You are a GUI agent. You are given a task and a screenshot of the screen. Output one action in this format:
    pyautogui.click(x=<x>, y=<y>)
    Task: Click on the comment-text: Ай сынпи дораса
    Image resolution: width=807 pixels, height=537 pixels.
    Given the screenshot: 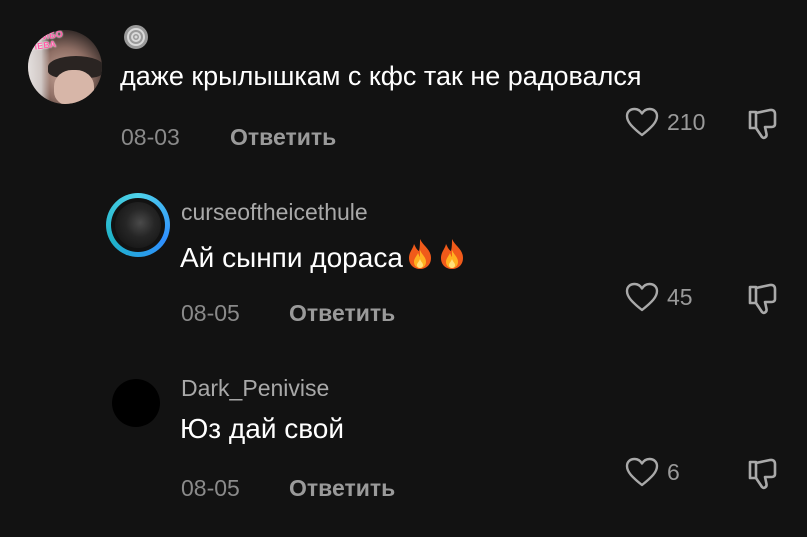 What is the action you would take?
    pyautogui.click(x=323, y=256)
    